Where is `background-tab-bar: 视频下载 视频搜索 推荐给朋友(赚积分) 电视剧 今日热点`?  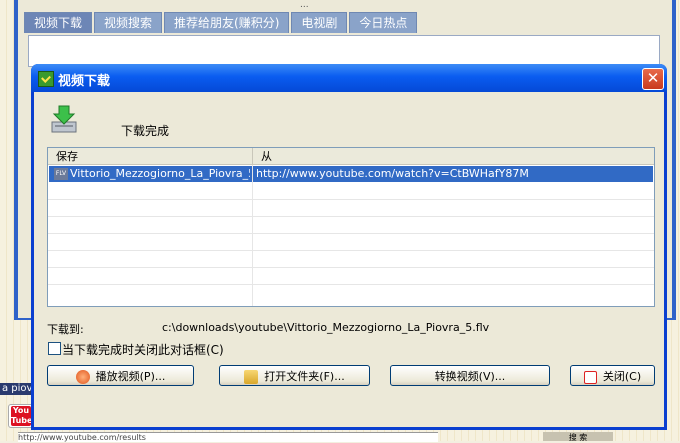
background-tab-bar: 视频下载 视频搜索 推荐给朋友(赚积分) 电视剧 今日热点 is located at coordinates (221, 23).